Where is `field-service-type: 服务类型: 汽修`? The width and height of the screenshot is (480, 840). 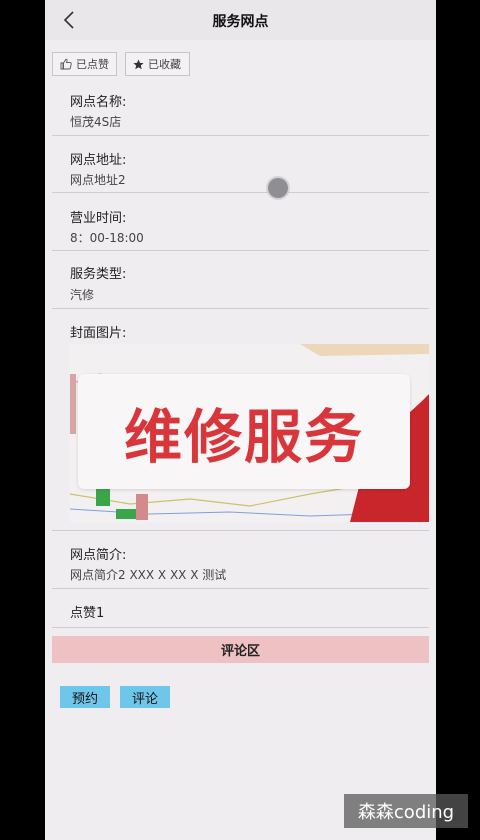 field-service-type: 服务类型: 汽修 is located at coordinates (240, 280).